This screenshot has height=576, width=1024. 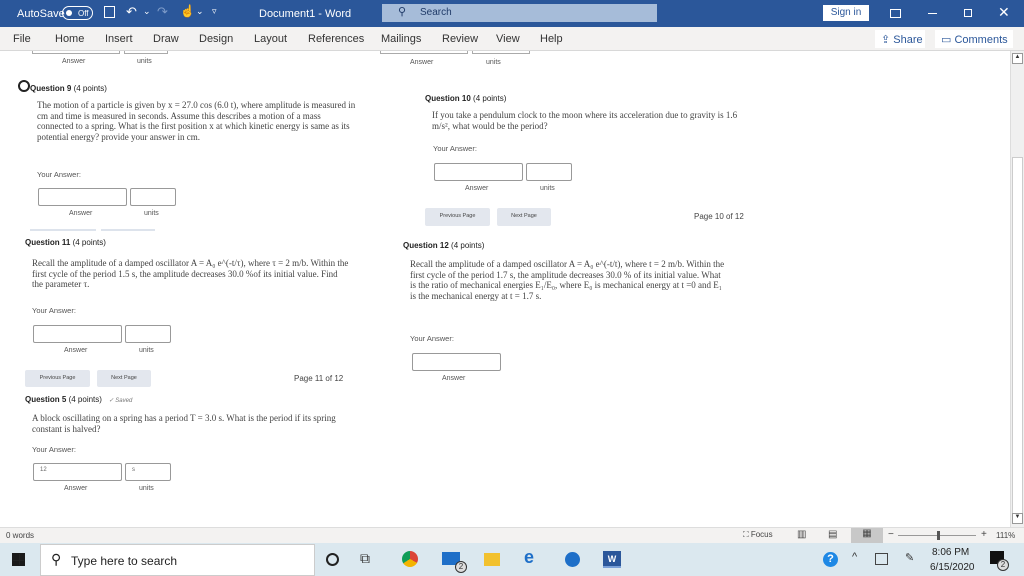 I want to click on search-label: Search, so click(x=436, y=12).